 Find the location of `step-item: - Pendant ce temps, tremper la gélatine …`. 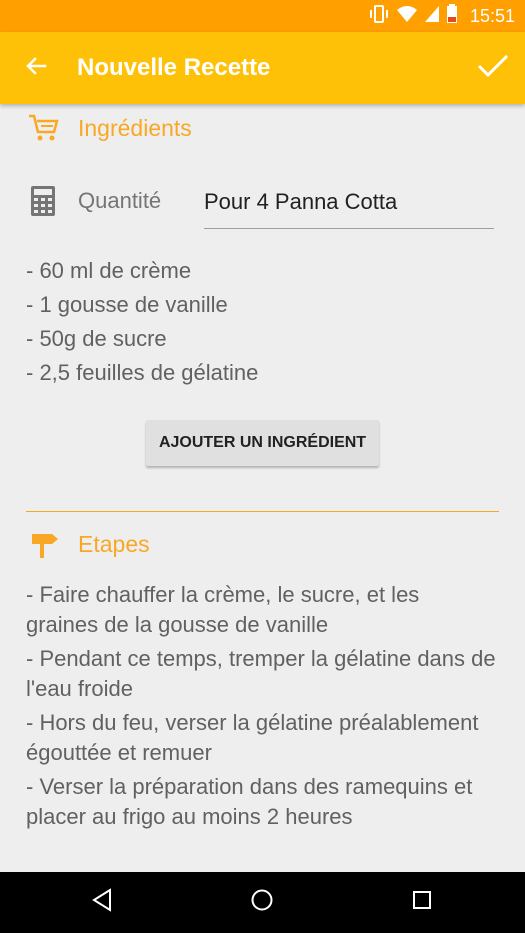

step-item: - Pendant ce temps, tremper la gélatine … is located at coordinates (261, 673).